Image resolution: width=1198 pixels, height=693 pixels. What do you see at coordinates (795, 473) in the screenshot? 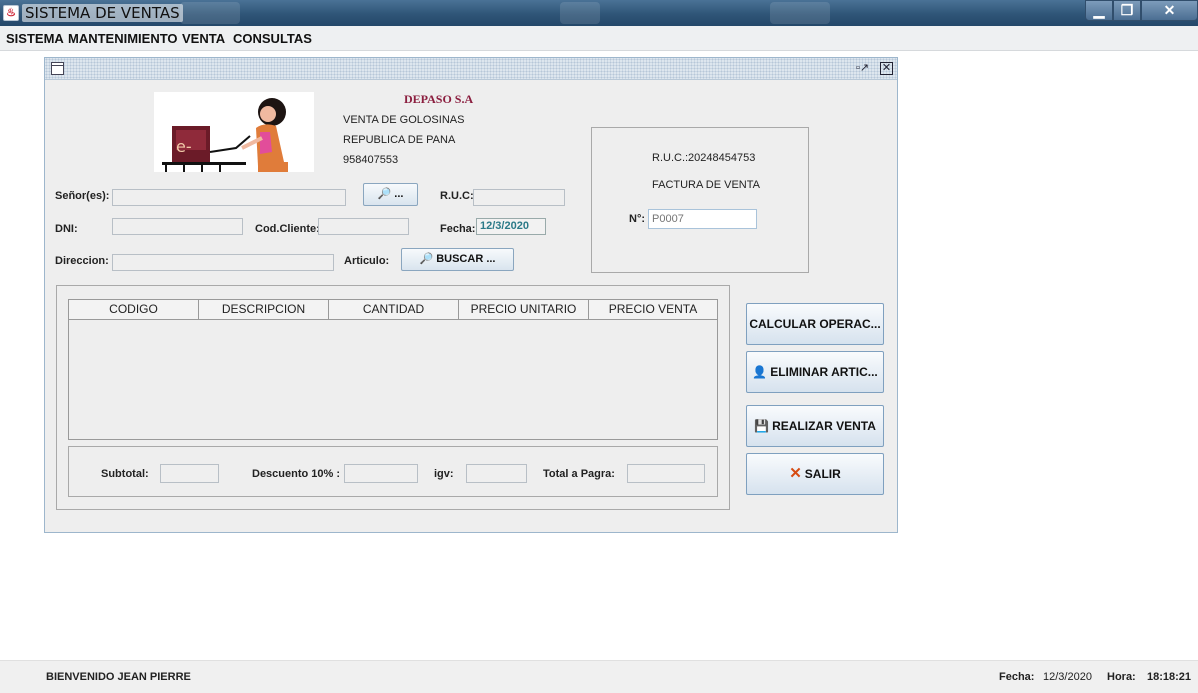
I see `close-x-icon: ✕` at bounding box center [795, 473].